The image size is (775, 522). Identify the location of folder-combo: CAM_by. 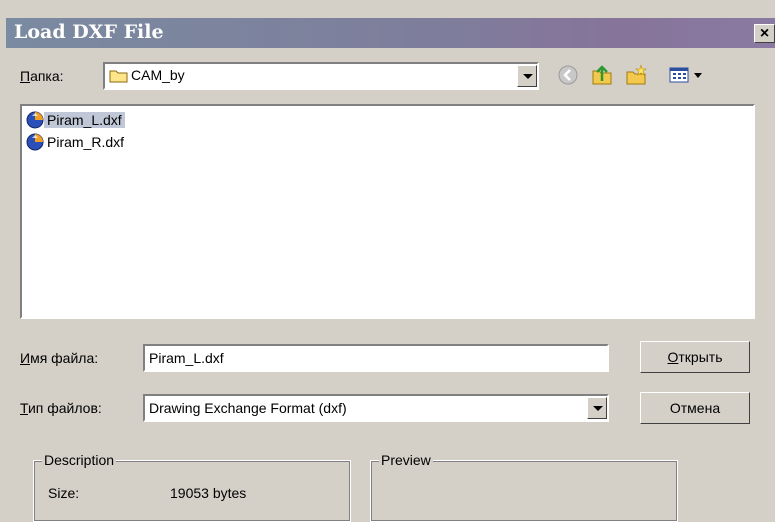
(321, 76).